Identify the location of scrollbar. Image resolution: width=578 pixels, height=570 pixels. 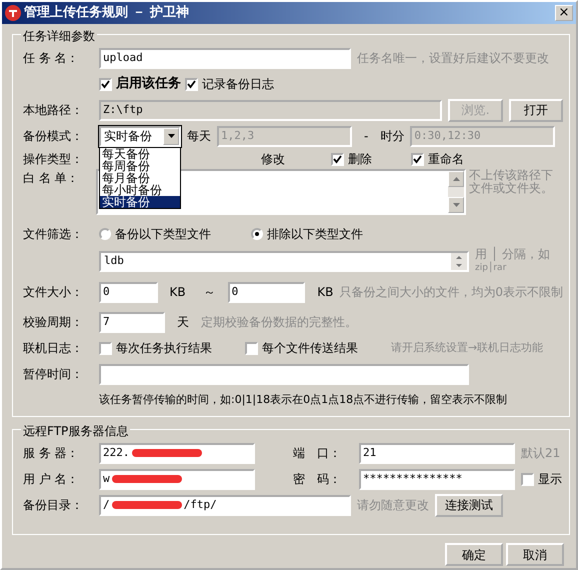
(456, 192).